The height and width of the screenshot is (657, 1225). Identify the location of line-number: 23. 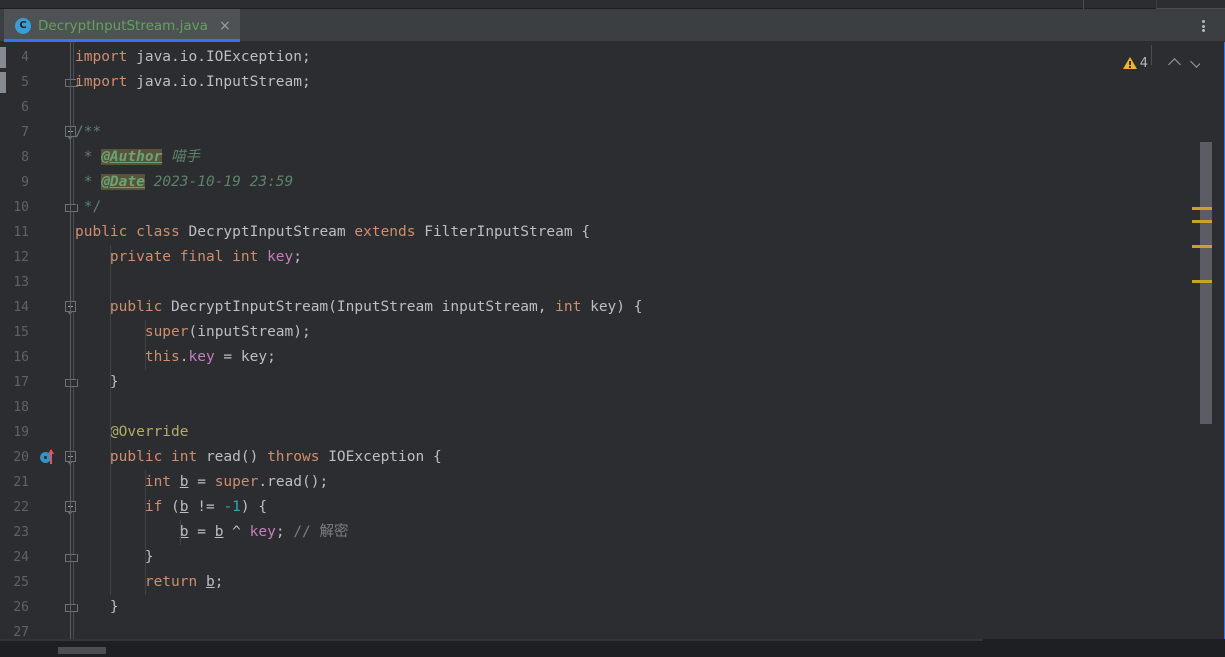
(21, 532).